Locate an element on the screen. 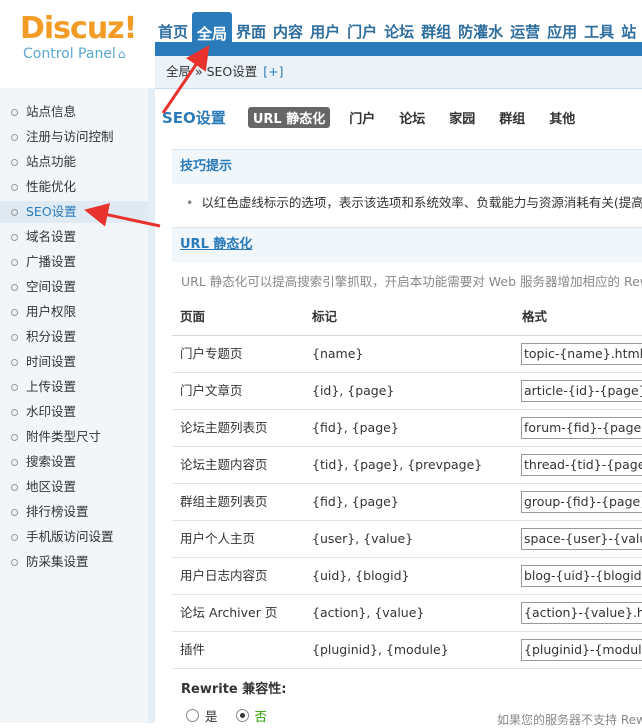 The width and height of the screenshot is (642, 728). nav-home: 首页 is located at coordinates (173, 27).